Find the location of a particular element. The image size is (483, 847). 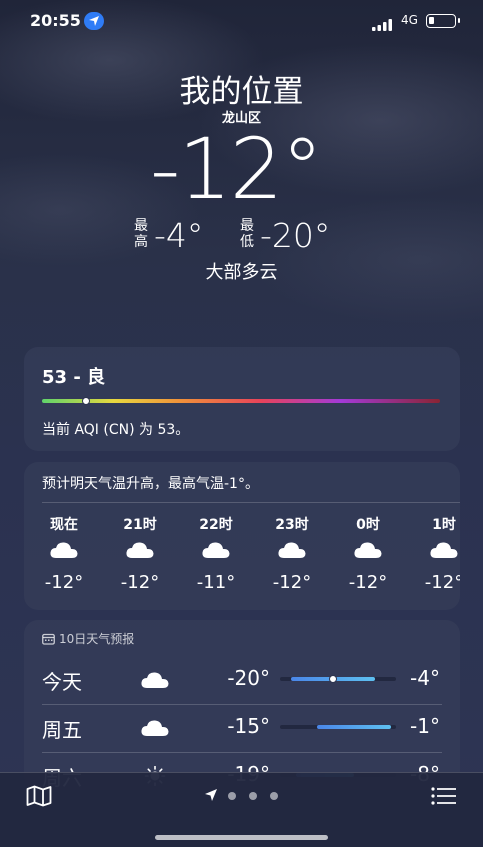

location-page-icon is located at coordinates (211, 795).